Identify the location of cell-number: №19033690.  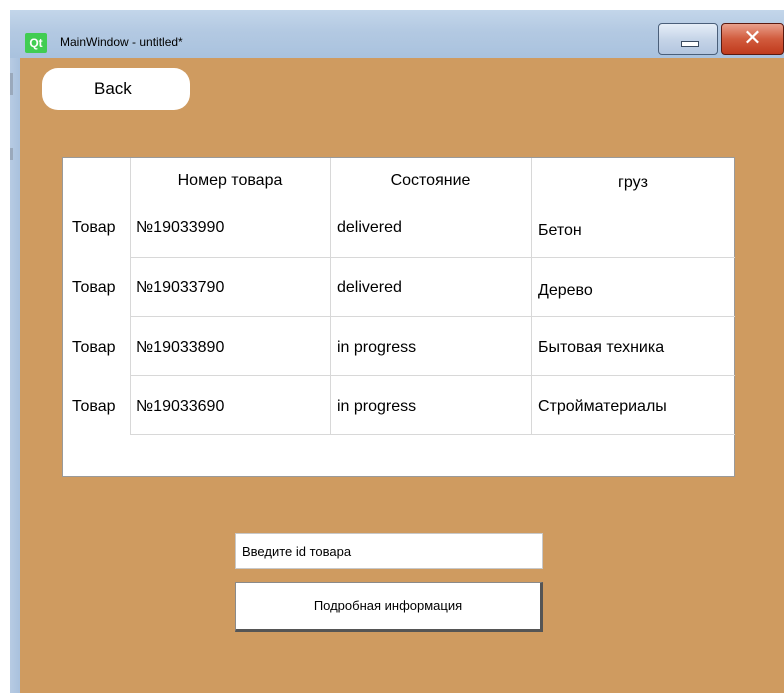
(180, 407).